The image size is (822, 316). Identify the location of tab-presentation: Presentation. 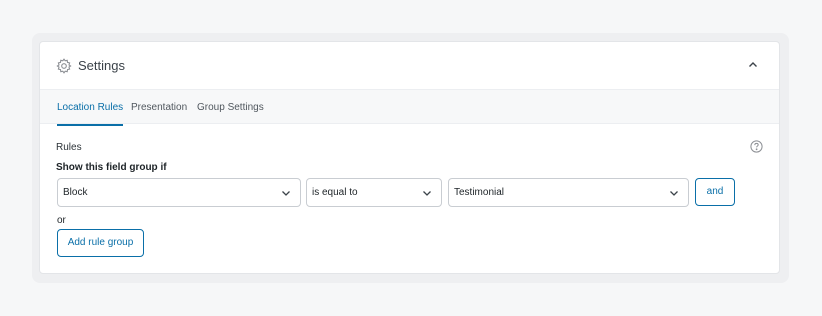
(159, 107).